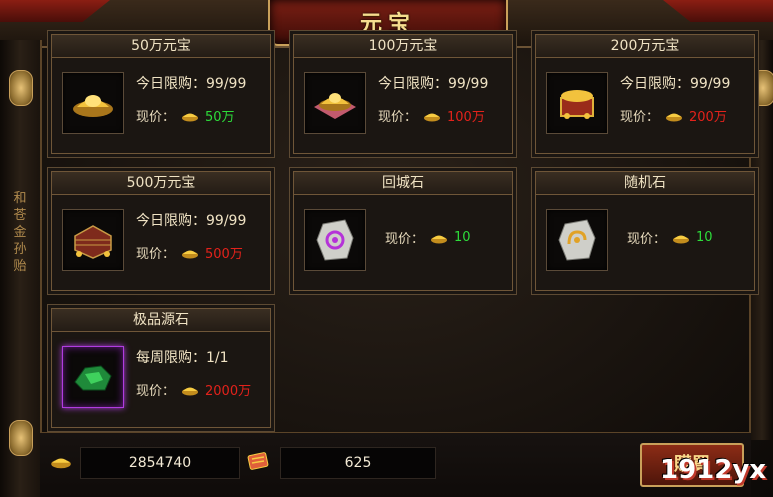 Image resolution: width=773 pixels, height=497 pixels. I want to click on ticket-amount: 625, so click(358, 463).